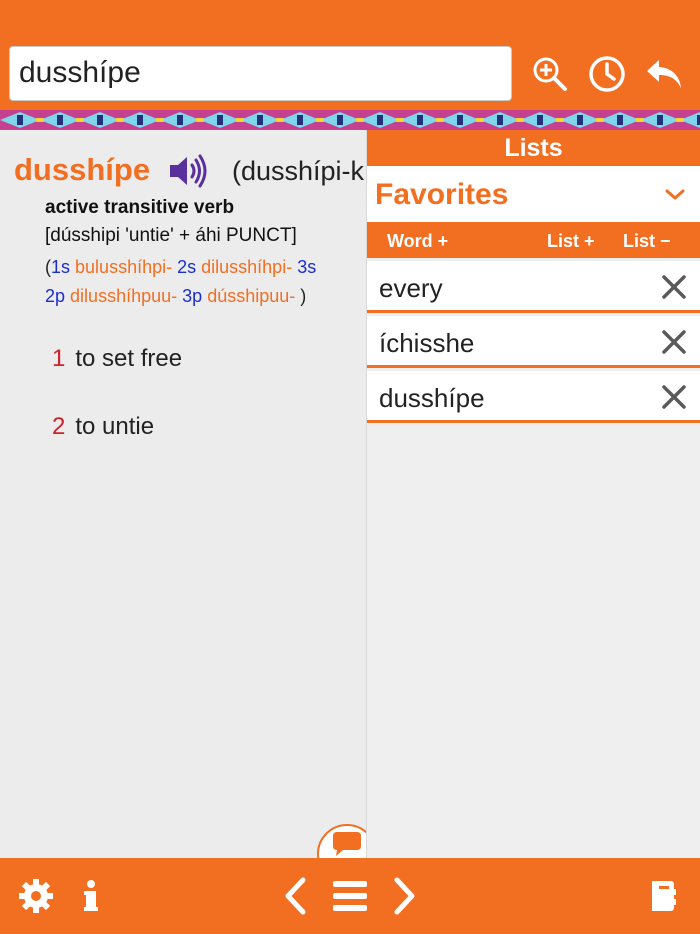  I want to click on hamburger-menu-icon, so click(350, 896).